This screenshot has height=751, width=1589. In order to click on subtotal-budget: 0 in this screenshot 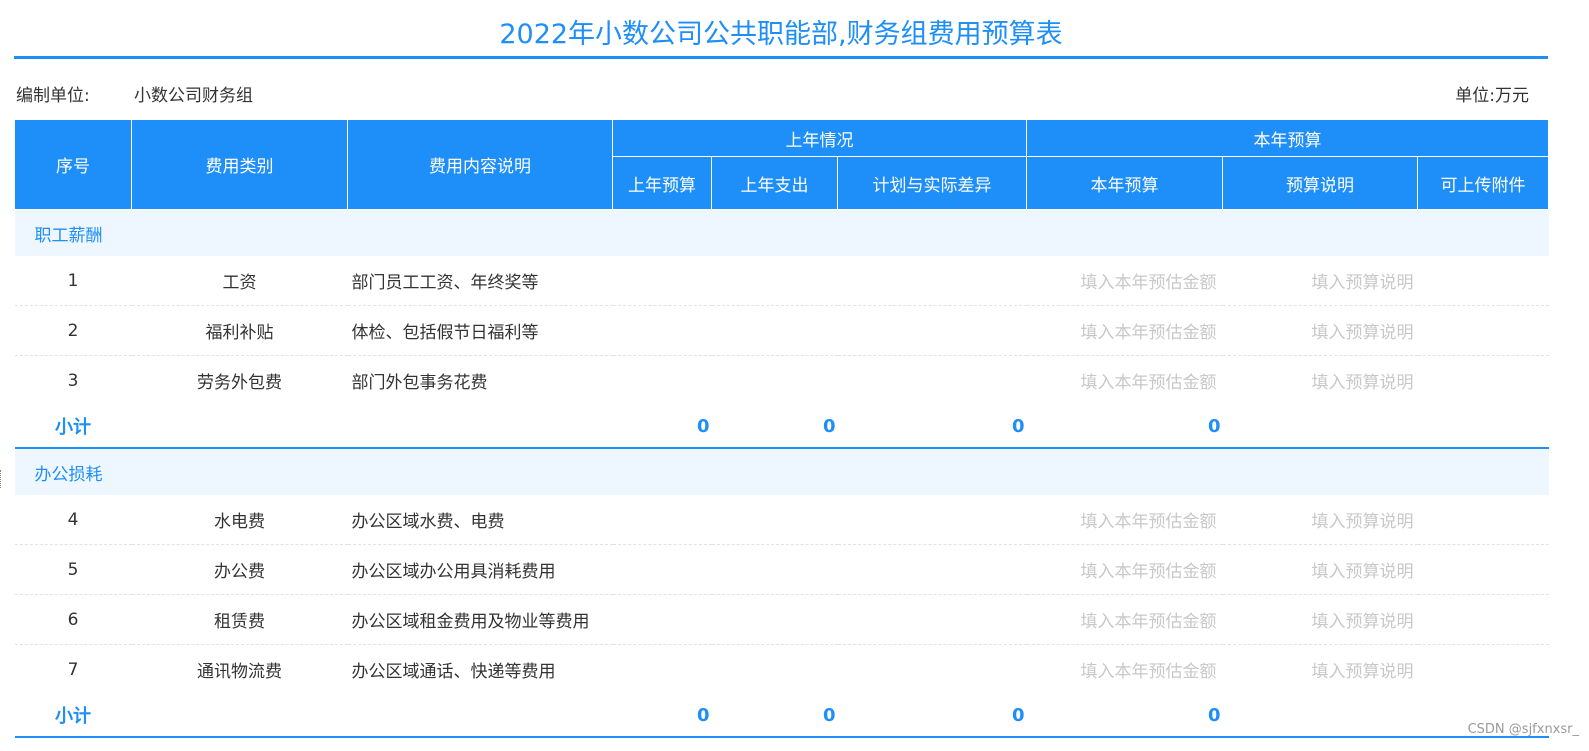, I will do `click(1124, 427)`.